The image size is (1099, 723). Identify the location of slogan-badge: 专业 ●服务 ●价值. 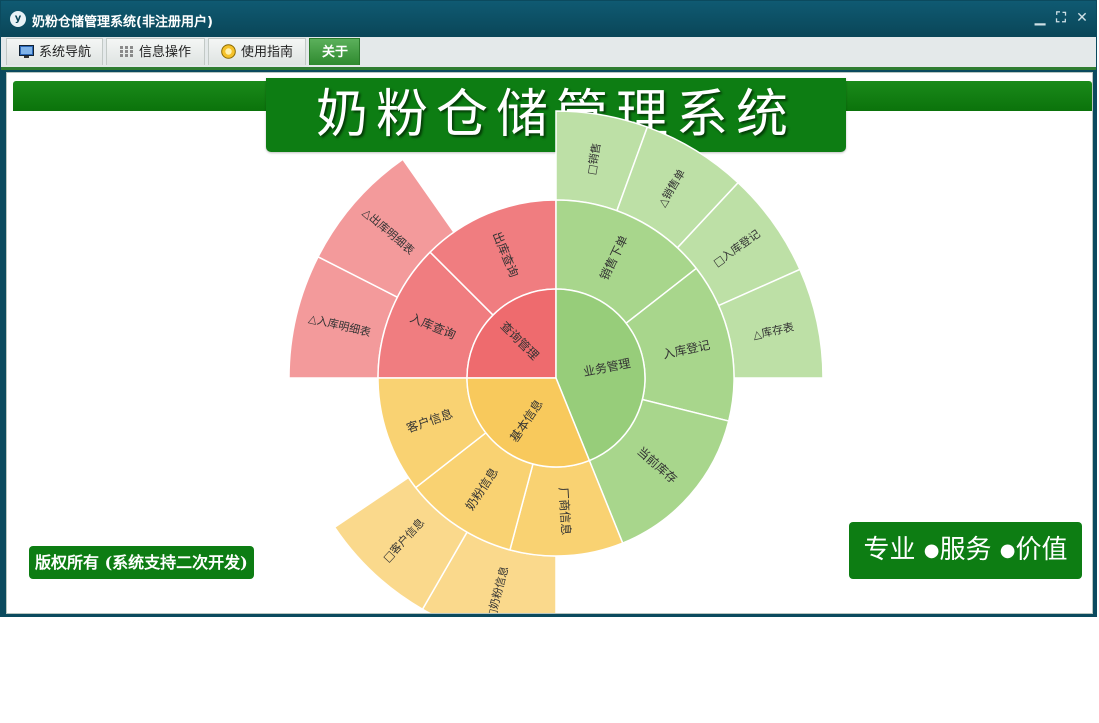
(965, 550).